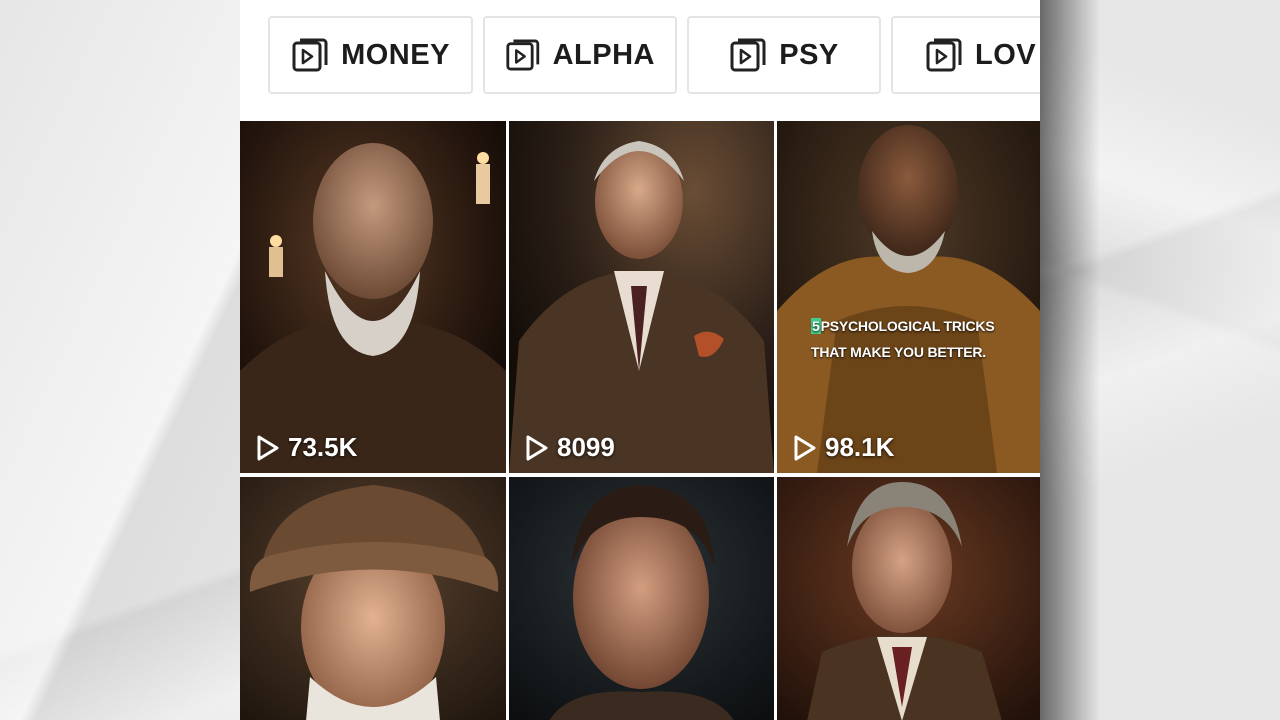 This screenshot has height=720, width=1280. What do you see at coordinates (898, 352) in the screenshot?
I see `caption-line-2: THAT MAKE YOU BETTER.` at bounding box center [898, 352].